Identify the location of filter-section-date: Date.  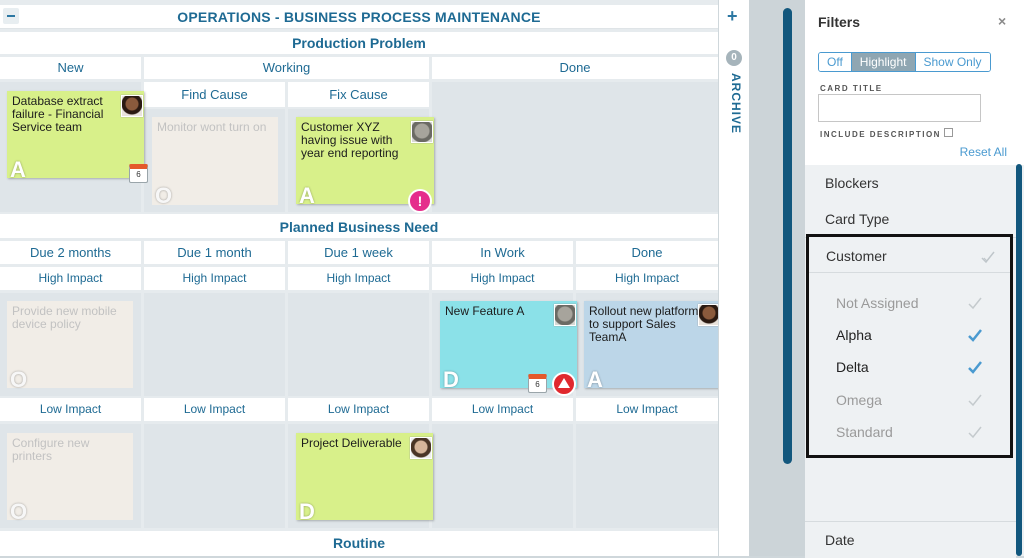
(910, 539).